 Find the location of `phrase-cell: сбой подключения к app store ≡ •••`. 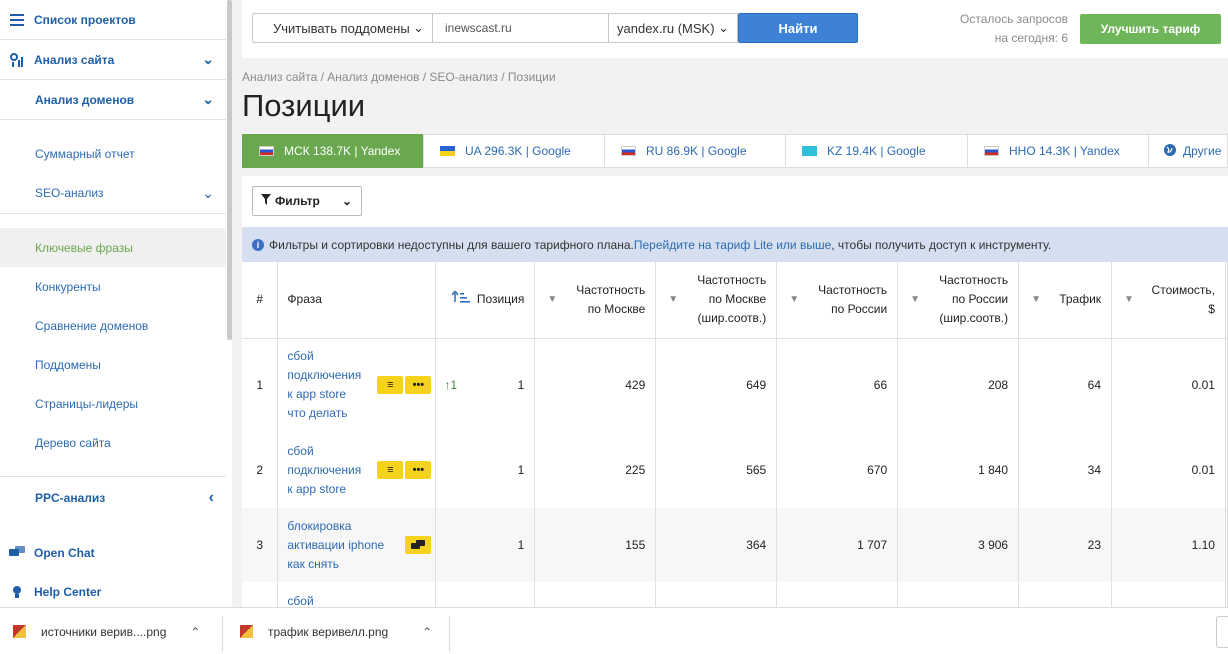

phrase-cell: сбой подключения к app store ≡ ••• is located at coordinates (357, 470).